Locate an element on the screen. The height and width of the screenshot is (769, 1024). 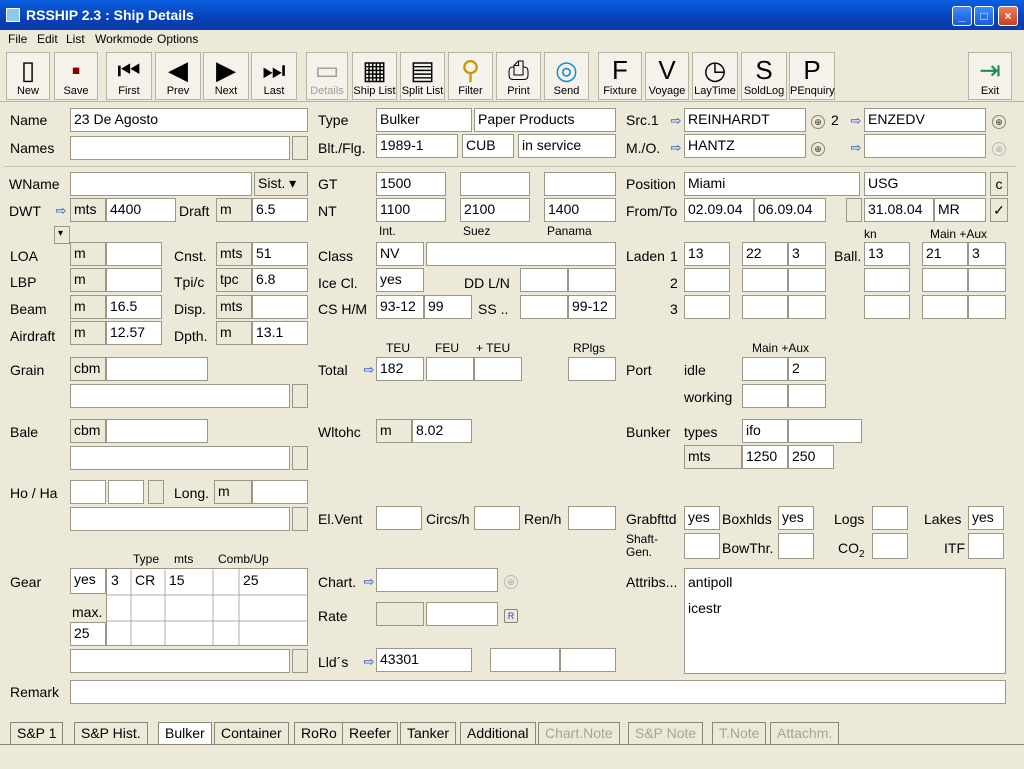
src2-field: ENZEDV is located at coordinates (925, 120).